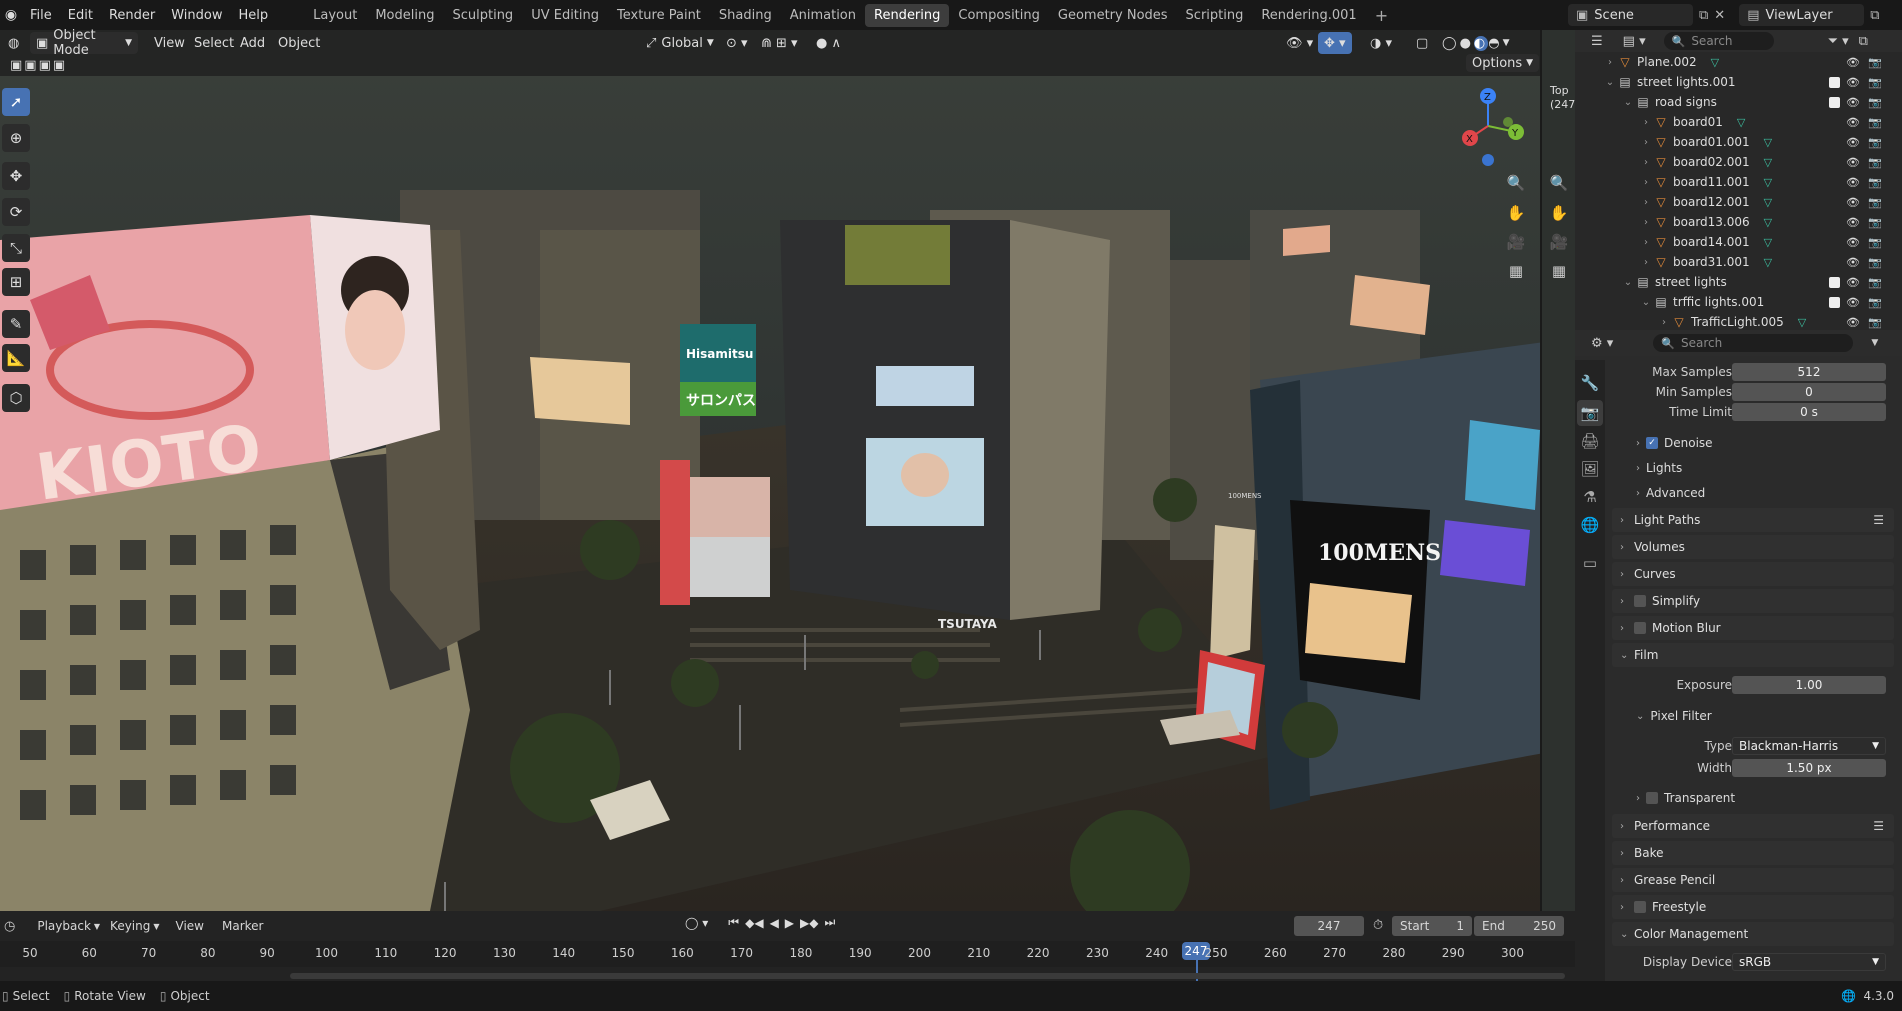 The width and height of the screenshot is (1902, 1011). Describe the element at coordinates (1519, 926) in the screenshot. I see `end-frame-field: End 250` at that location.